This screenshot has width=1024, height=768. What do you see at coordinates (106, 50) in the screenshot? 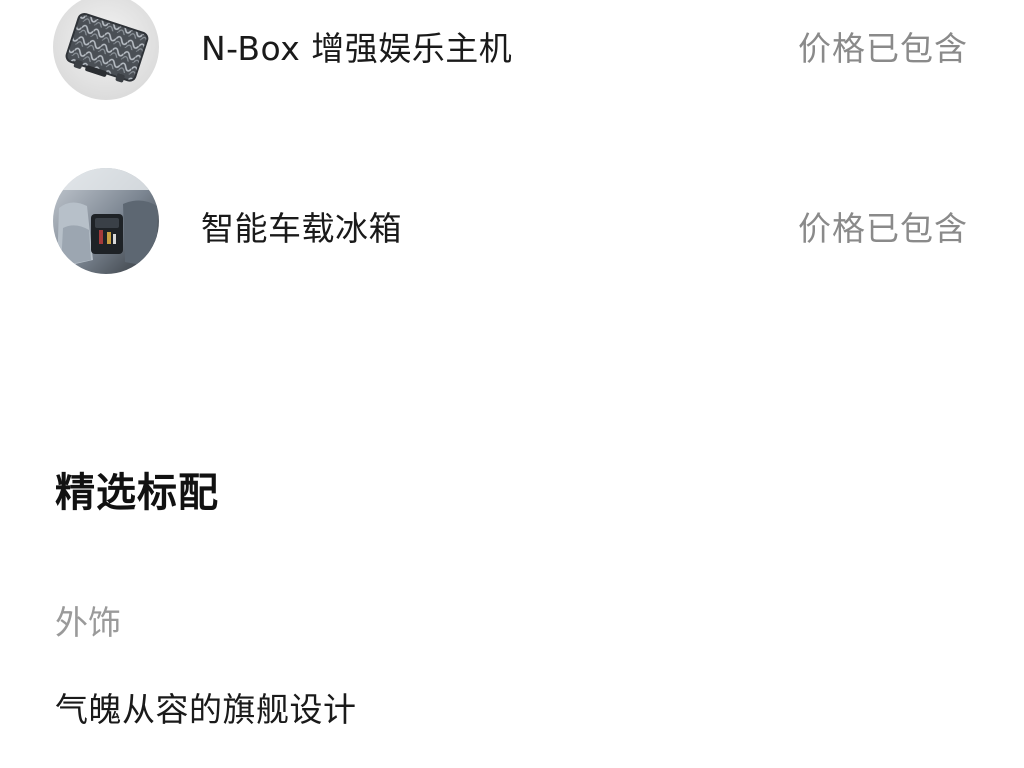
I see `entertainment-host-icon` at bounding box center [106, 50].